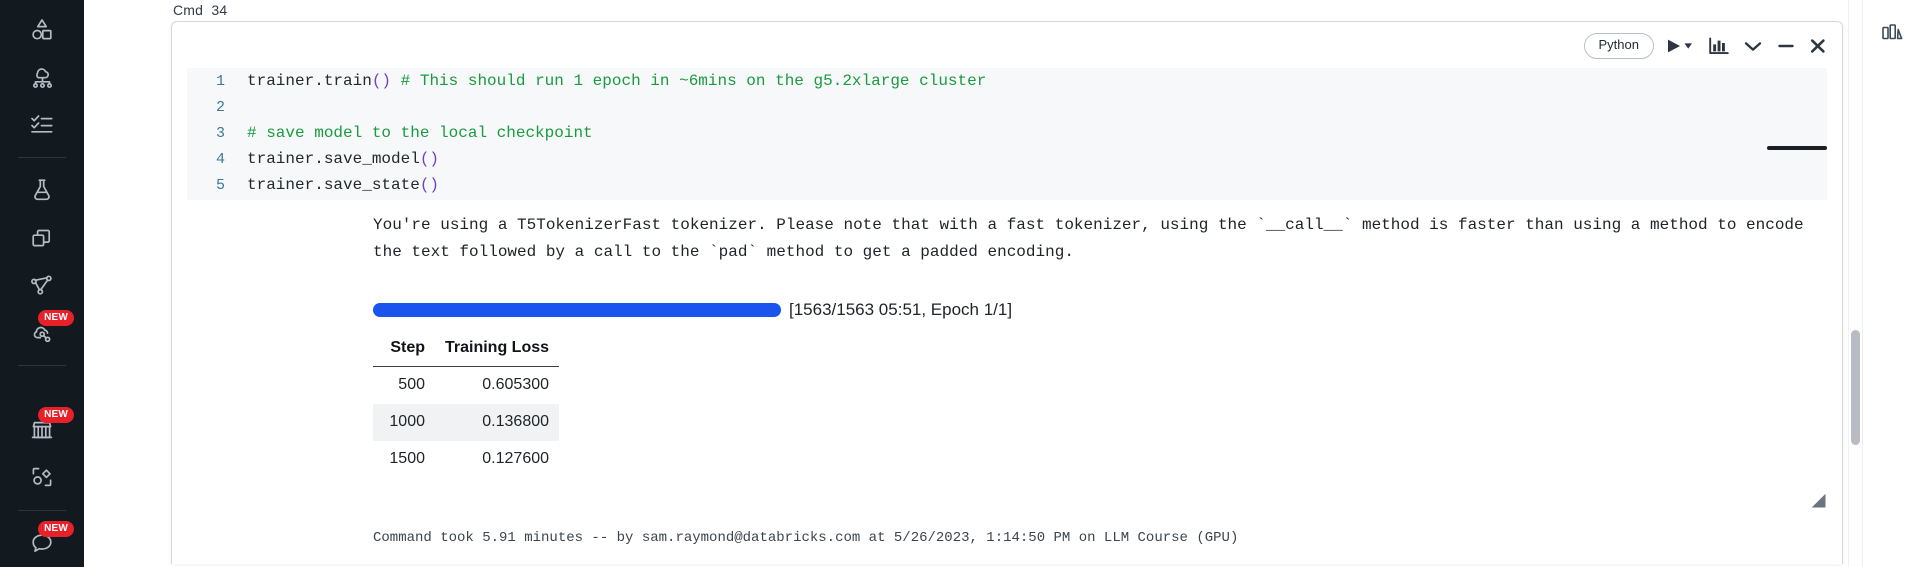  I want to click on run-cell-button, so click(1681, 46).